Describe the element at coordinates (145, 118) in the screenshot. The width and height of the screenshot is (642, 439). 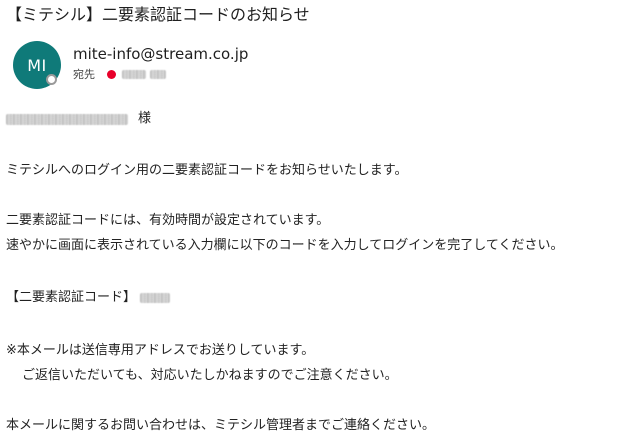
I see `salutation-suffix: 様` at that location.